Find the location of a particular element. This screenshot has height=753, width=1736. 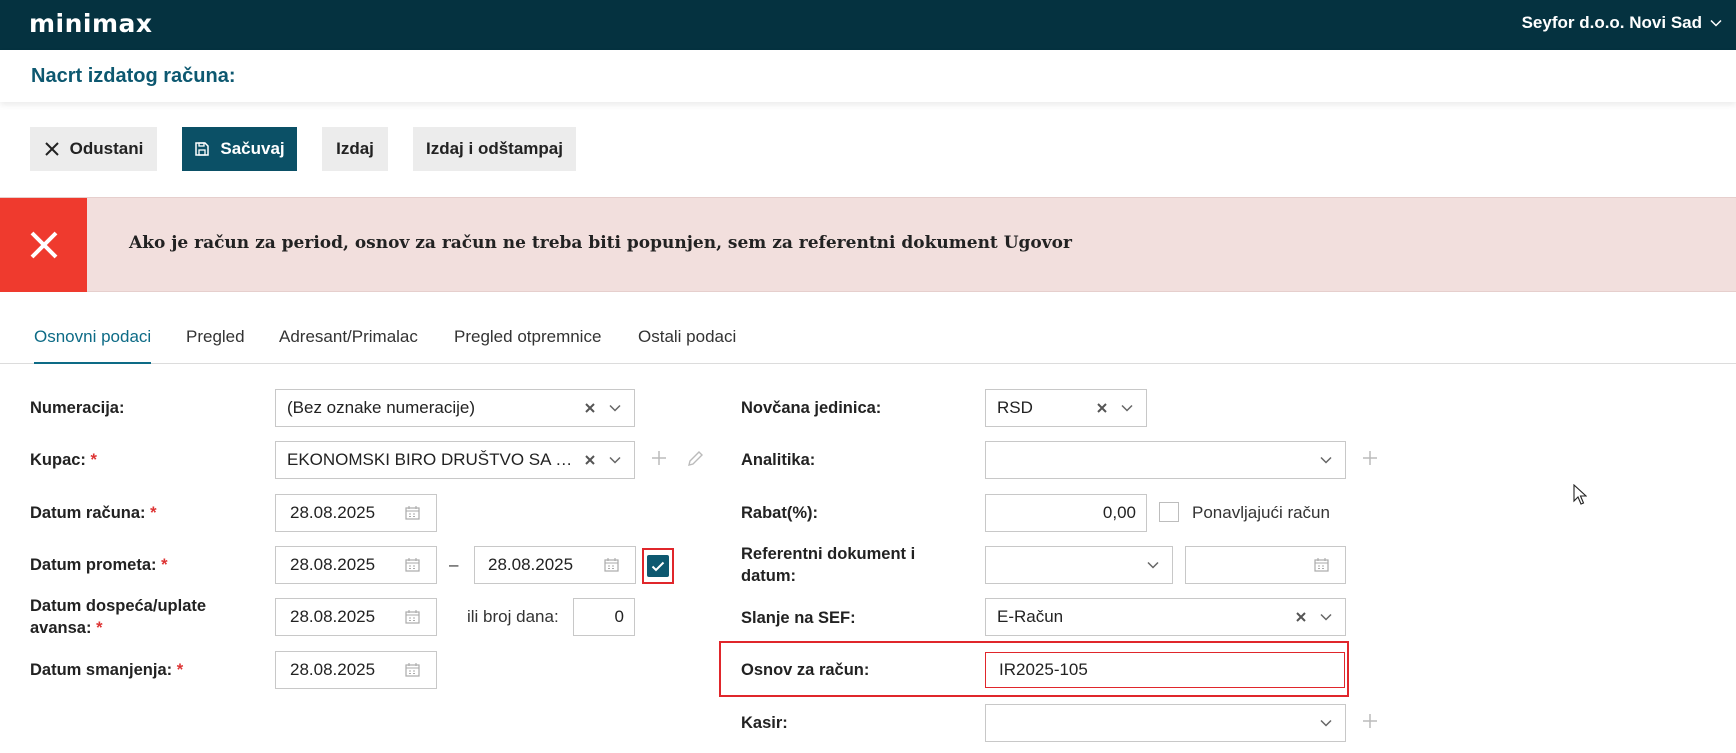

slanje-sef-label: Slanje na SEF: is located at coordinates (798, 618).